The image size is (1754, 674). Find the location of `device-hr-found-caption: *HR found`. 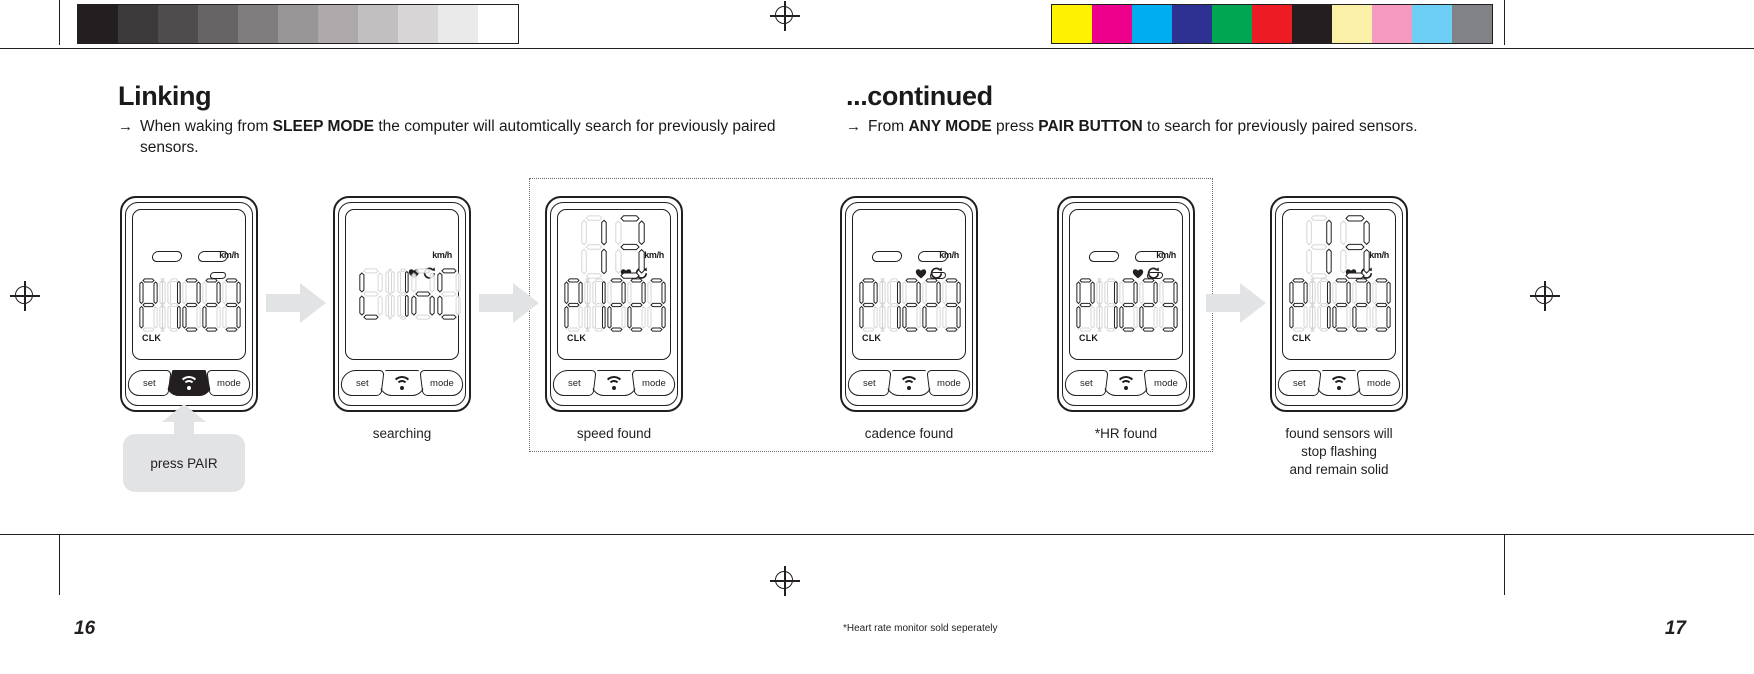

device-hr-found-caption: *HR found is located at coordinates (1126, 434).